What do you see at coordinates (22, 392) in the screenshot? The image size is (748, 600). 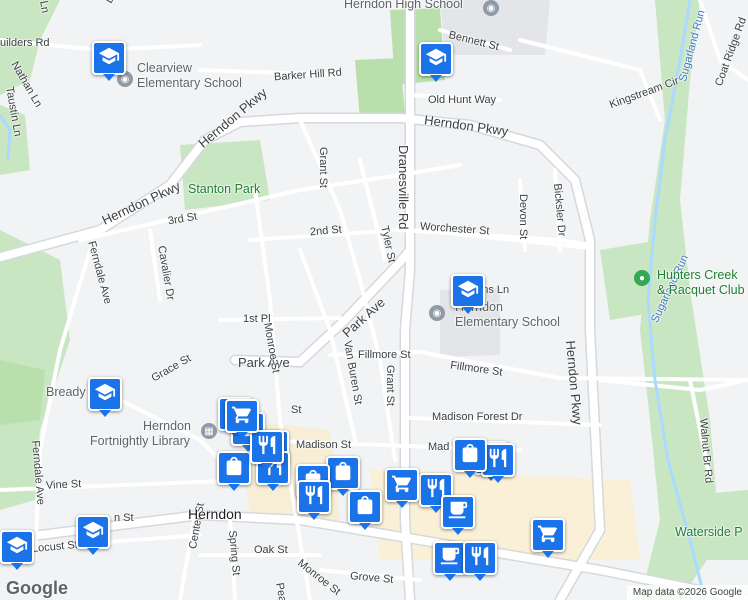 I see `park-area-west-mid` at bounding box center [22, 392].